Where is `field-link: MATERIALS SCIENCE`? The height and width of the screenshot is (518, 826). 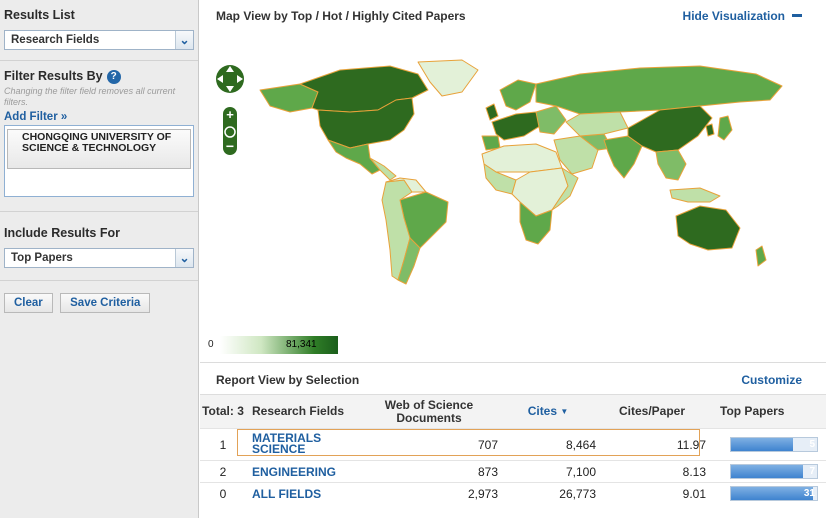 field-link: MATERIALS SCIENCE is located at coordinates (292, 443).